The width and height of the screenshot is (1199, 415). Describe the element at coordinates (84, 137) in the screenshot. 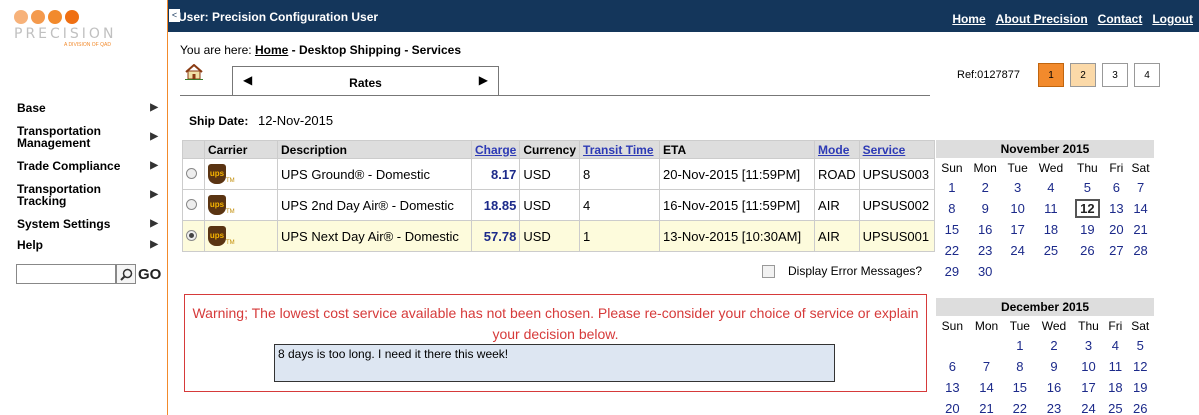

I see `sidebar-item-transportation-management: Transportation Management ▶` at that location.